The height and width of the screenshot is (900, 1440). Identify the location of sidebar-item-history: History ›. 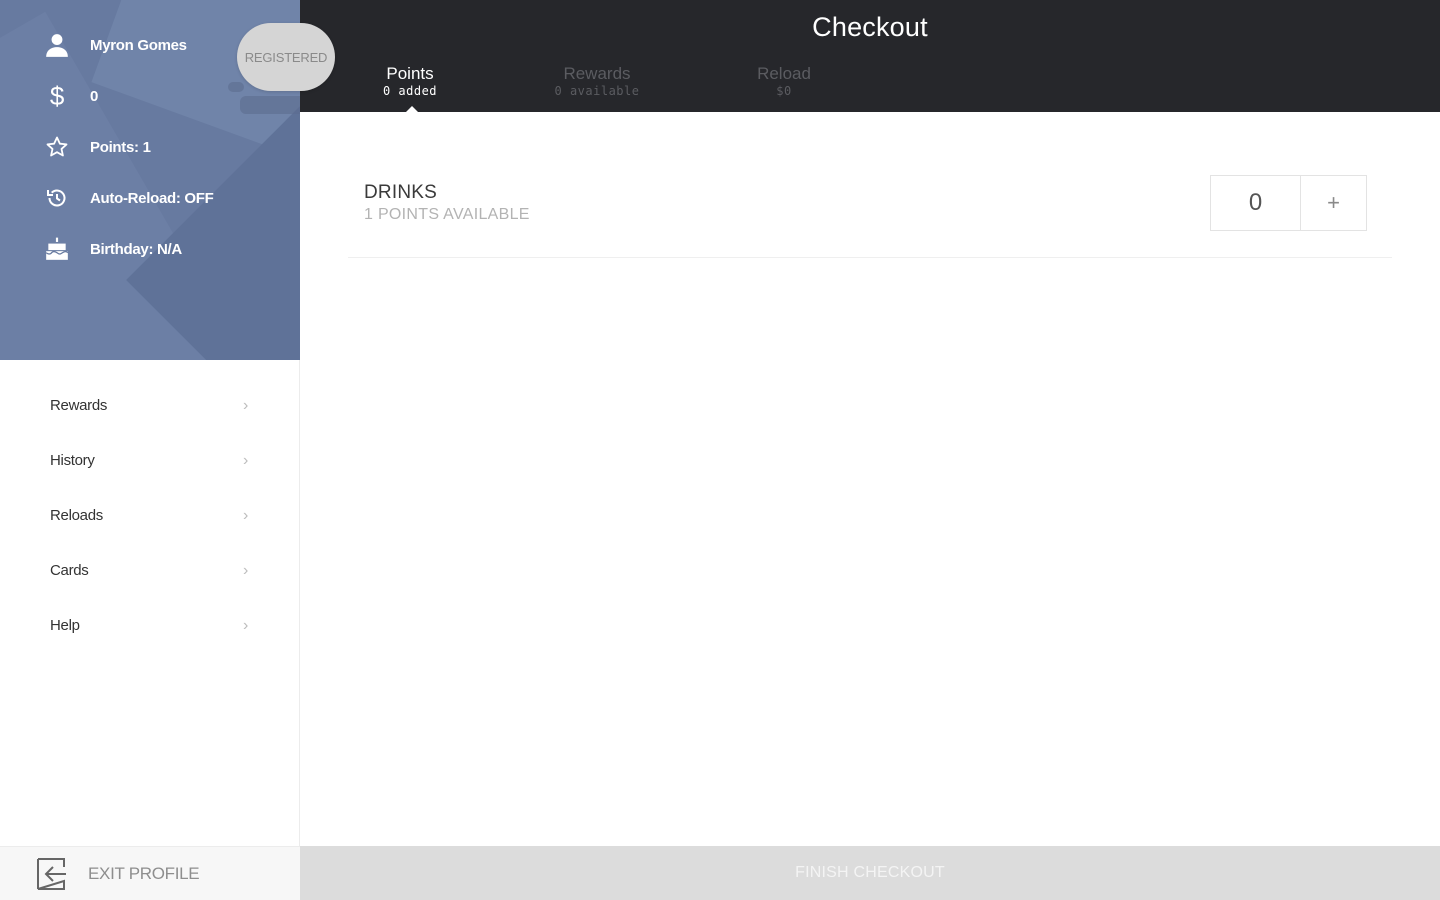
(150, 460).